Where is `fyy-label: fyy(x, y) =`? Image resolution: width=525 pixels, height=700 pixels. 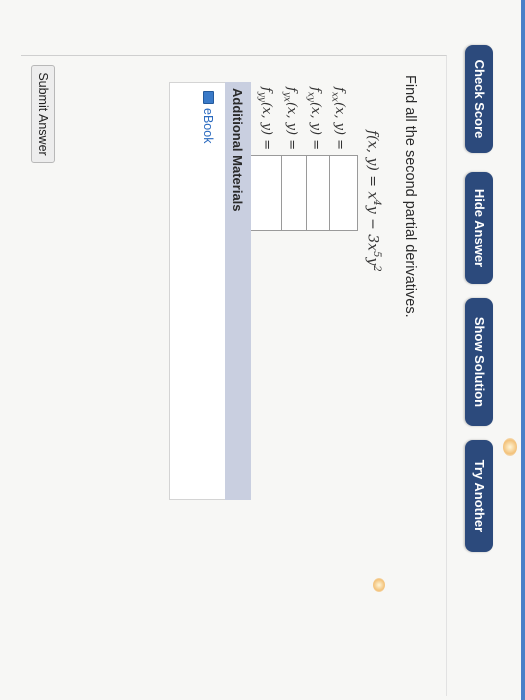 fyy-label: fyy(x, y) = is located at coordinates (265, 119).